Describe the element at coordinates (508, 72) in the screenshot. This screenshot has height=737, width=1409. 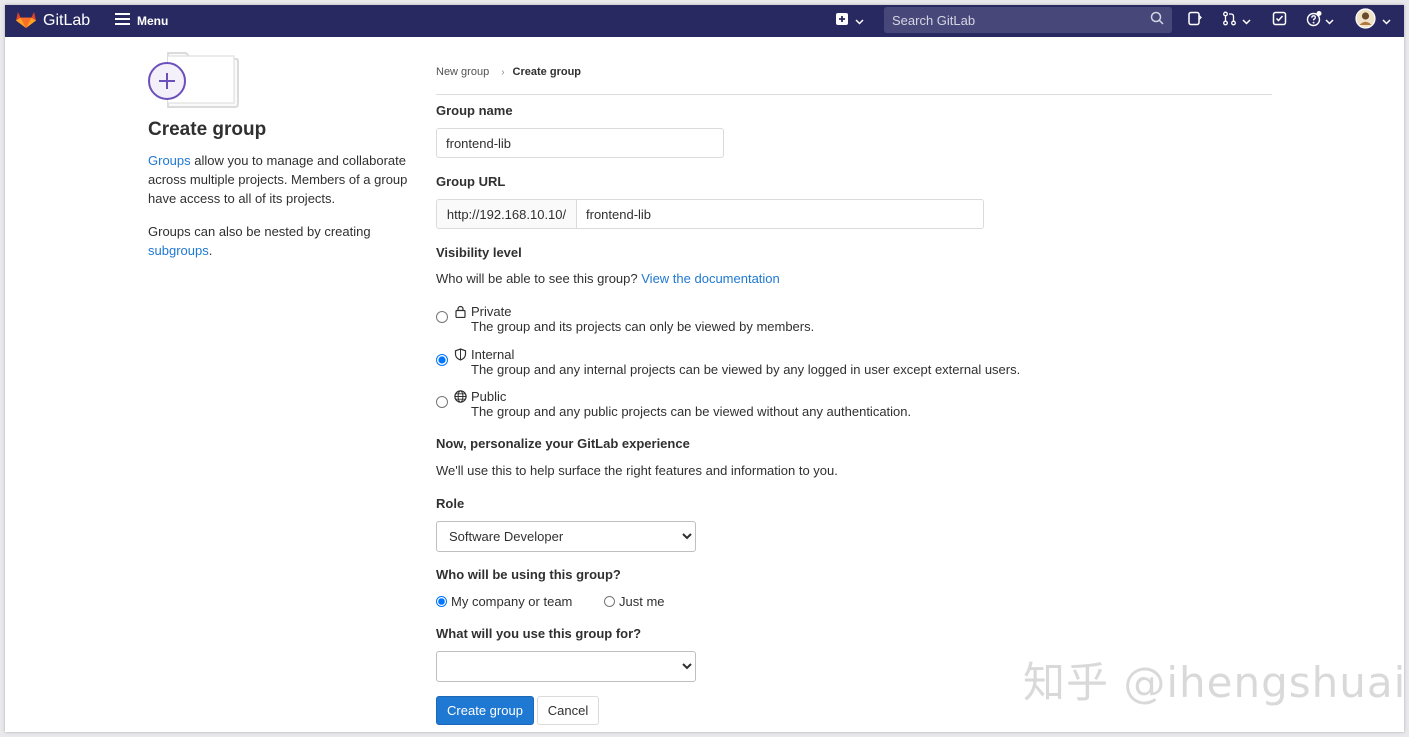
I see `breadcrumb: New group › Create group` at that location.